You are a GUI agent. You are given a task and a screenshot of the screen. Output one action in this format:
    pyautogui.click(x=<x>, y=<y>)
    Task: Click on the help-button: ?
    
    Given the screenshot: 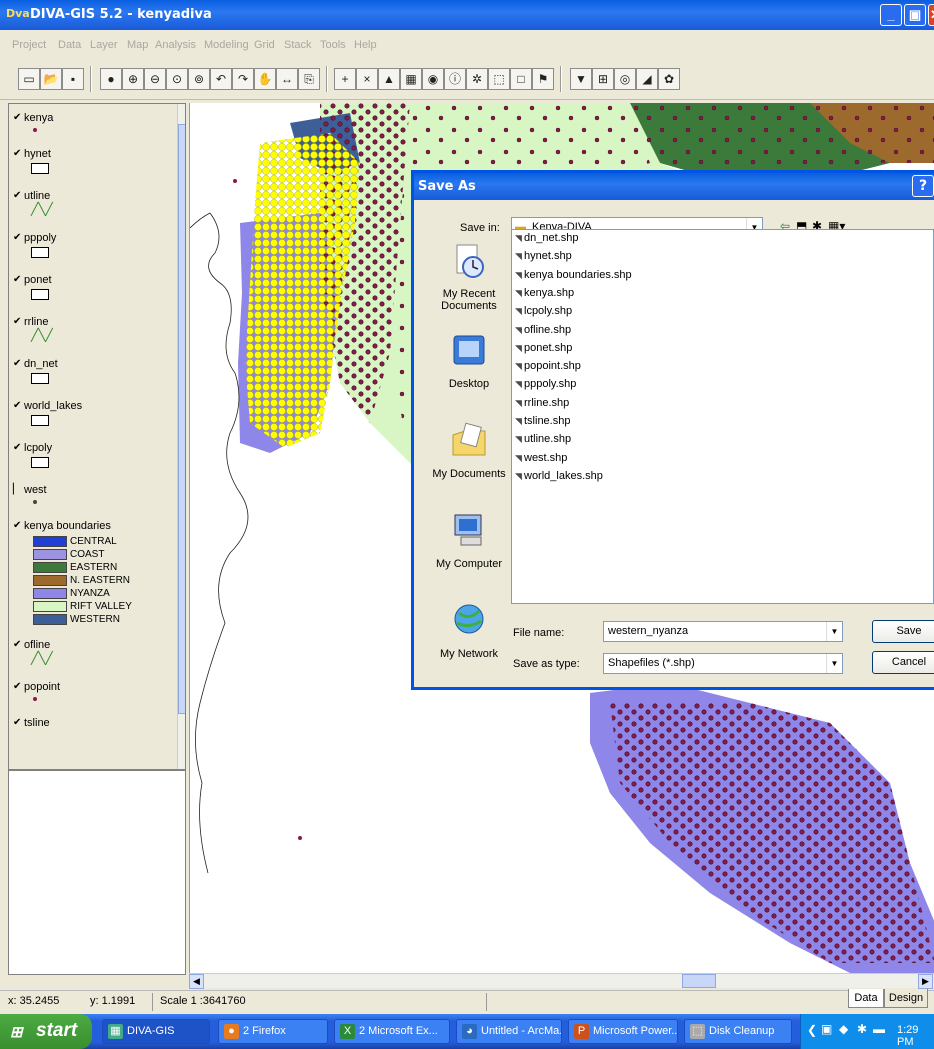 What is the action you would take?
    pyautogui.click(x=923, y=186)
    